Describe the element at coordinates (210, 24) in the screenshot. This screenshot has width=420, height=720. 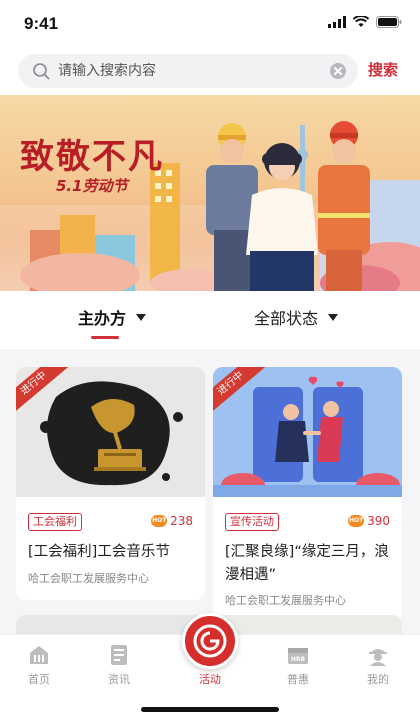
I see `status-bar: 9:41` at that location.